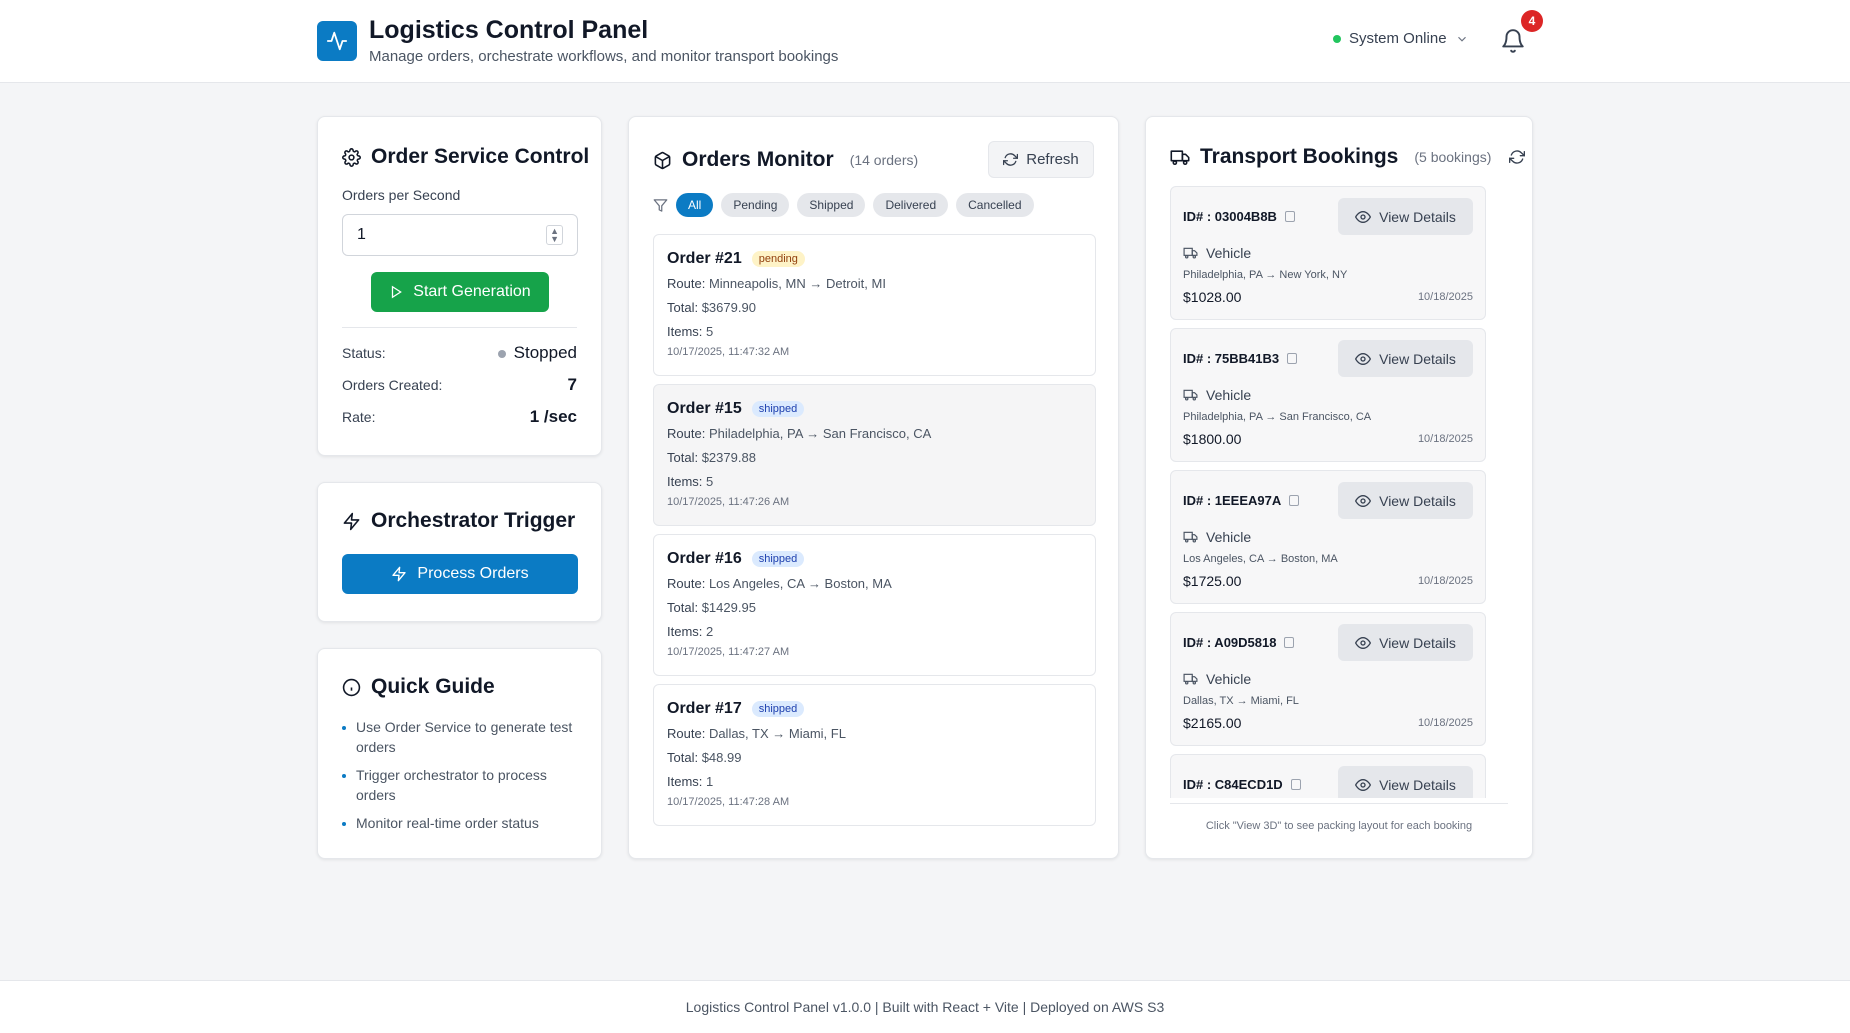  Describe the element at coordinates (1260, 559) in the screenshot. I see `booking-route: Los Angeles, CA → Boston, MA` at that location.